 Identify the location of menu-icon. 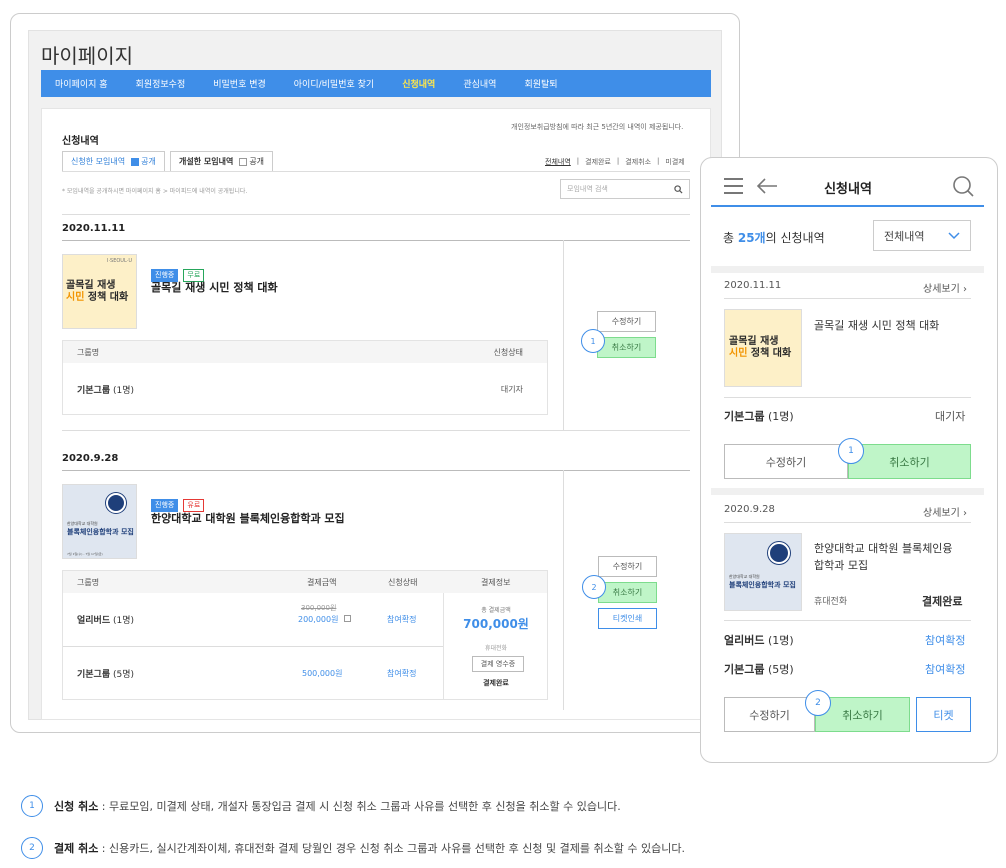
(733, 186).